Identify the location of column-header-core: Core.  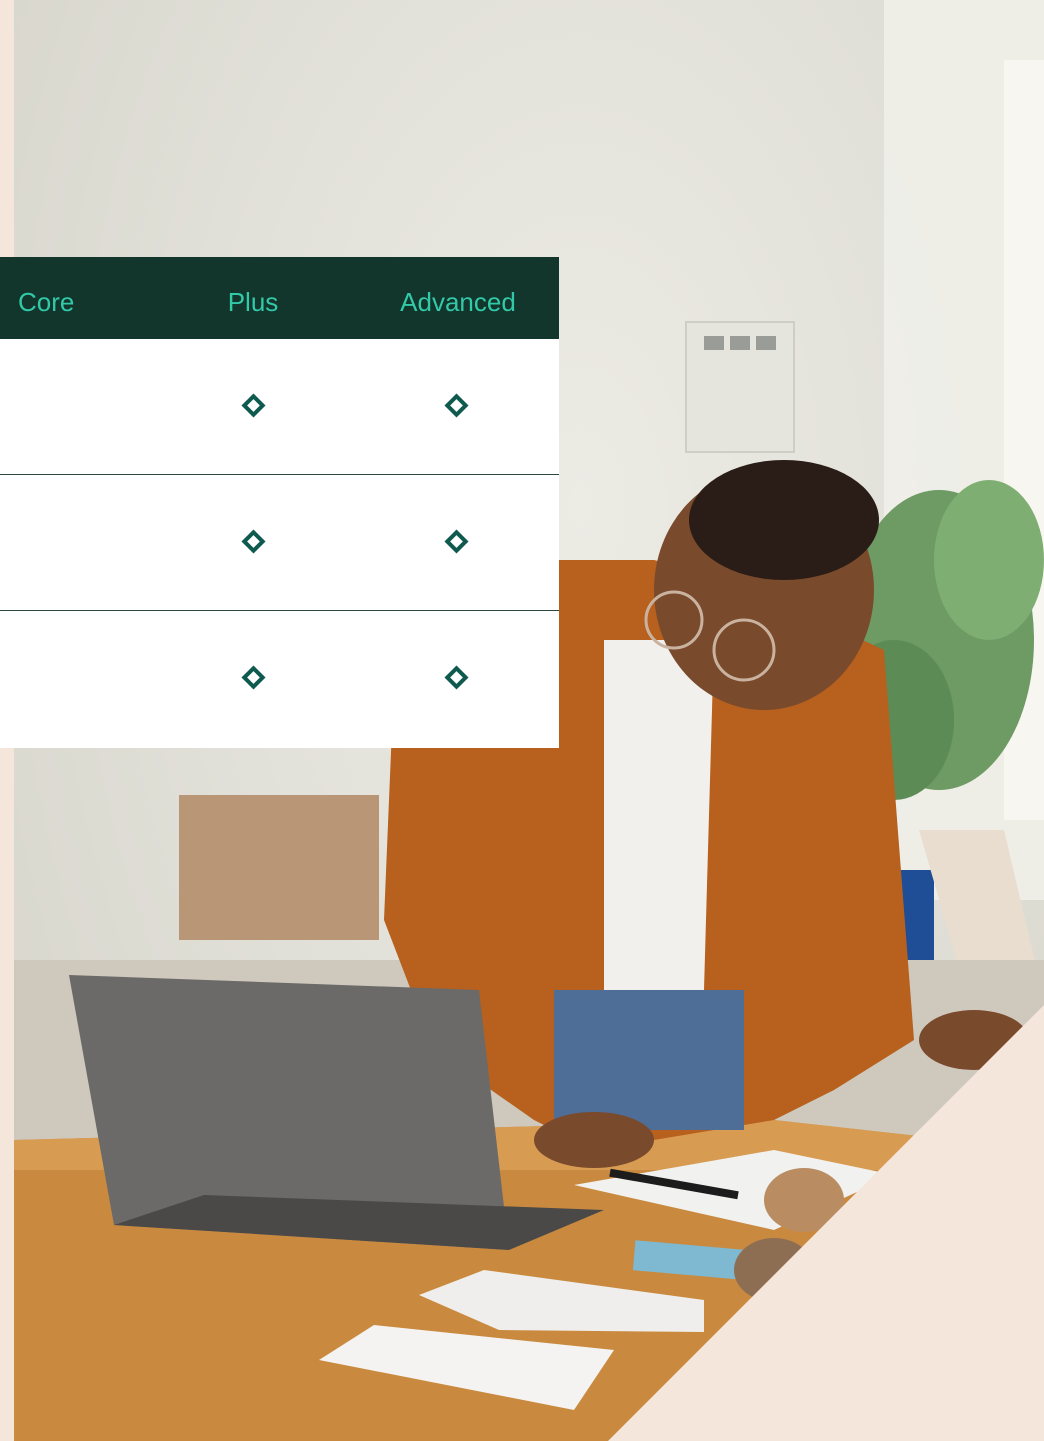
(46, 302).